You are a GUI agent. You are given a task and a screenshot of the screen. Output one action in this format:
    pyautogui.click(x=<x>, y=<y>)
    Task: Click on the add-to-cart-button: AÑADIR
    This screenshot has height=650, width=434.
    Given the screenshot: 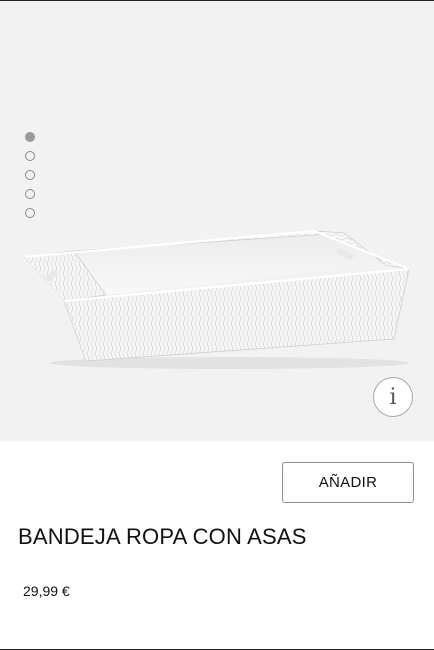 What is the action you would take?
    pyautogui.click(x=348, y=482)
    